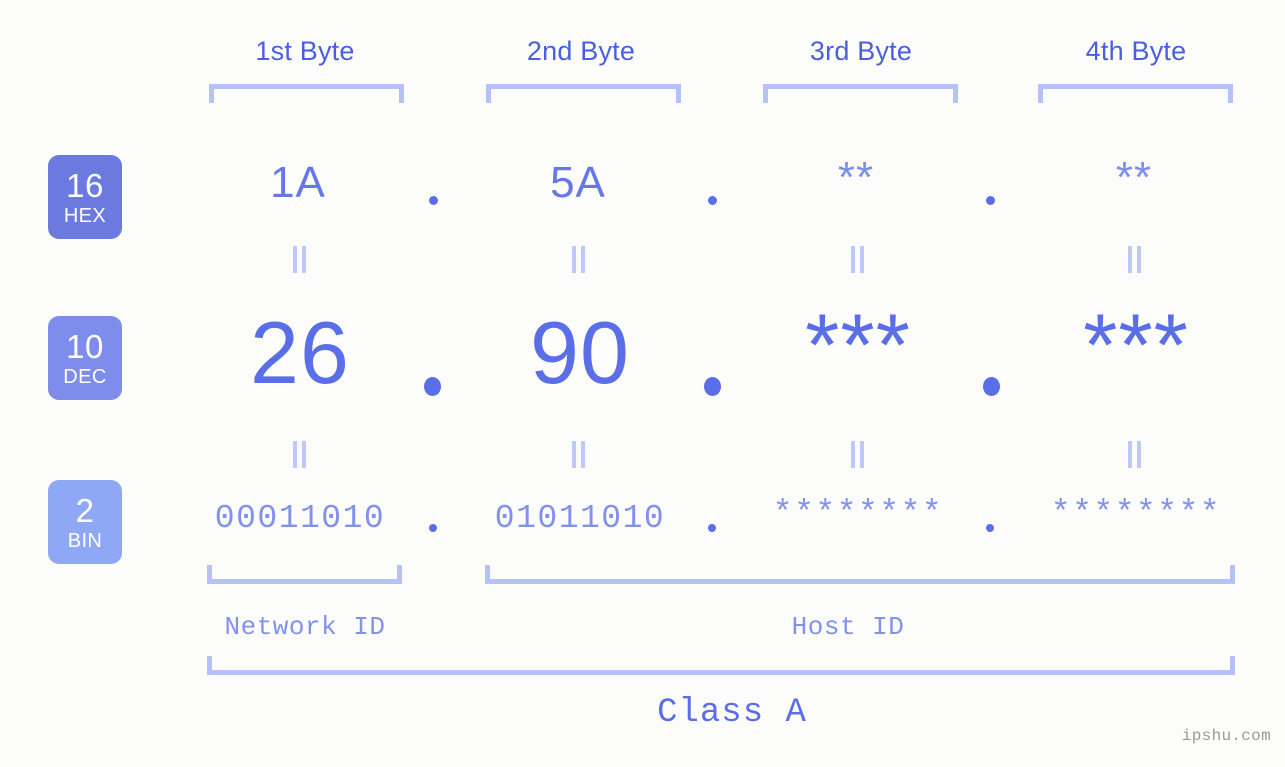 The height and width of the screenshot is (767, 1285). What do you see at coordinates (298, 182) in the screenshot?
I see `hex-byte-1: 1A` at bounding box center [298, 182].